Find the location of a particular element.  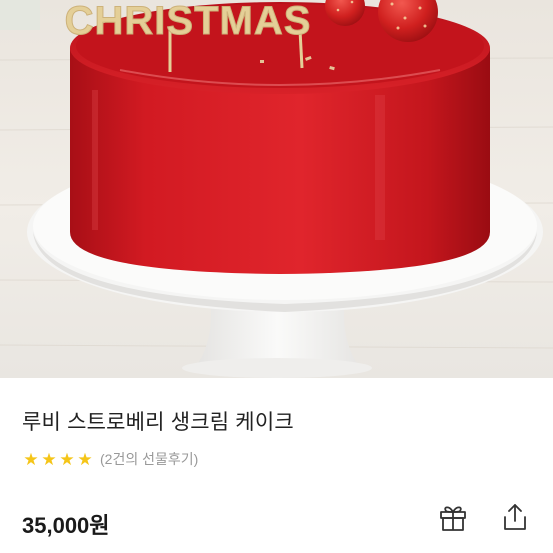

star-rating: ★ ★ ★ ★ is located at coordinates (58, 459).